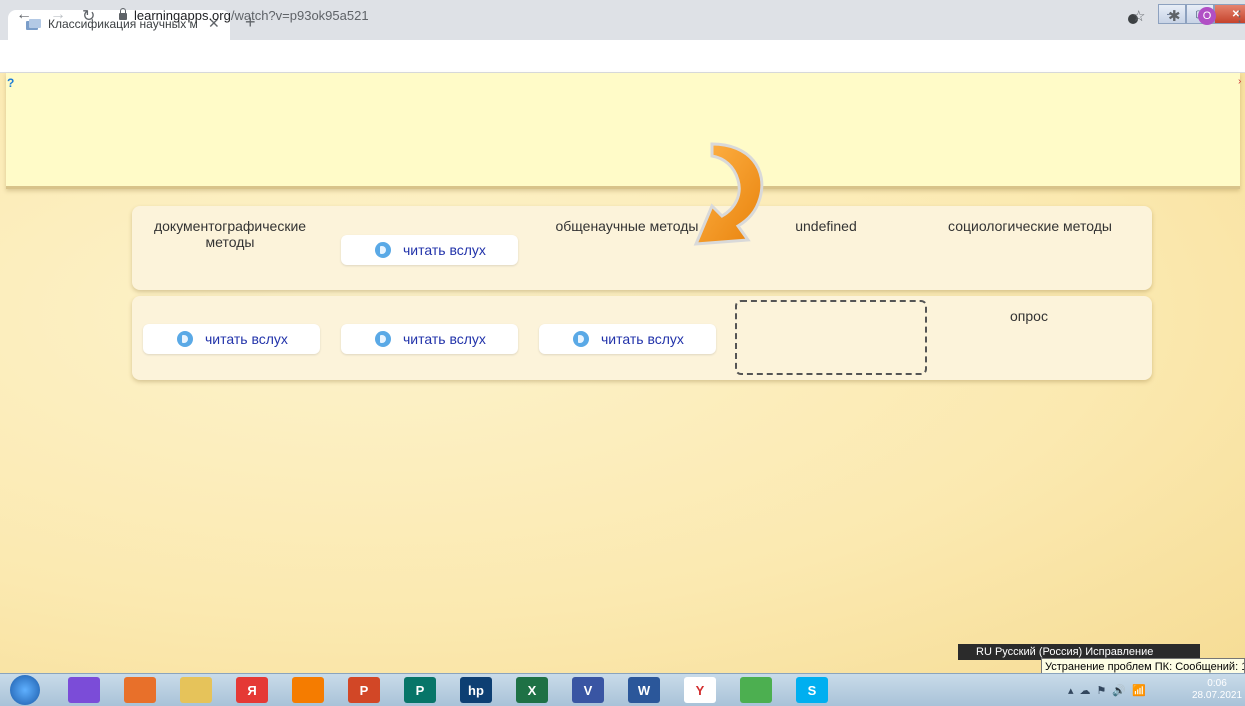 This screenshot has width=1245, height=706. Describe the element at coordinates (1217, 683) in the screenshot. I see `clock-time: 0:06` at that location.